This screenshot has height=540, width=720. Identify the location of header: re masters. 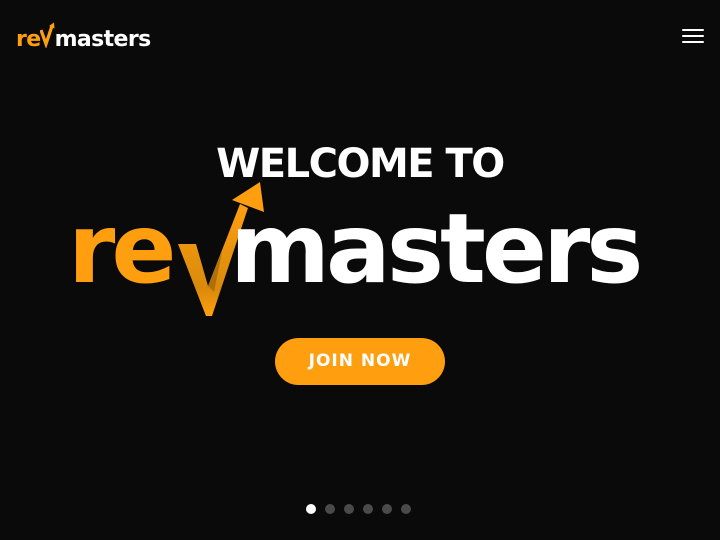
(360, 36).